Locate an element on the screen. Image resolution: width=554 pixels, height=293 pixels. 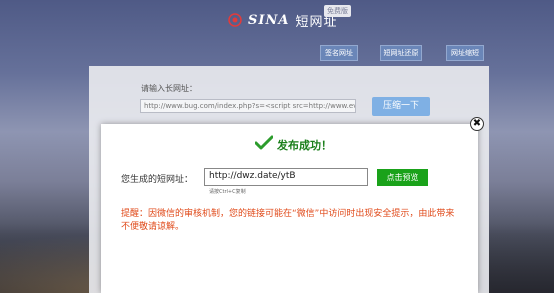
success-message: 发布成功！ is located at coordinates (293, 145).